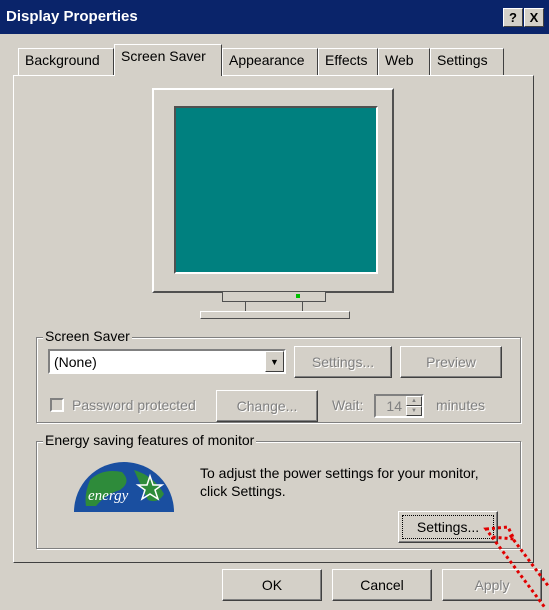 This screenshot has height=610, width=549. What do you see at coordinates (467, 61) in the screenshot?
I see `tab-settings: Settings` at bounding box center [467, 61].